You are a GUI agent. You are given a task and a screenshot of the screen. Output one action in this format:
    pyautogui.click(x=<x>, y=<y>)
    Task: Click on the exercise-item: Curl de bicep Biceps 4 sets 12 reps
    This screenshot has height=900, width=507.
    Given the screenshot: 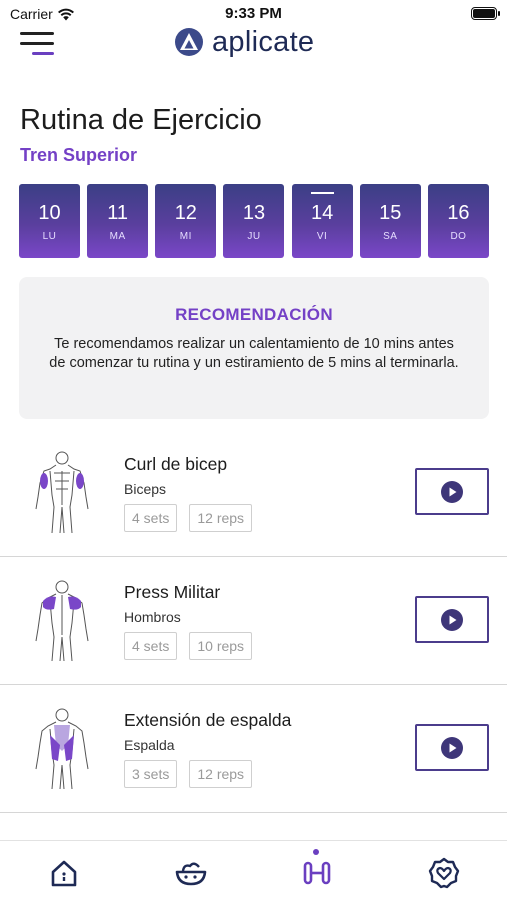 What is the action you would take?
    pyautogui.click(x=253, y=493)
    